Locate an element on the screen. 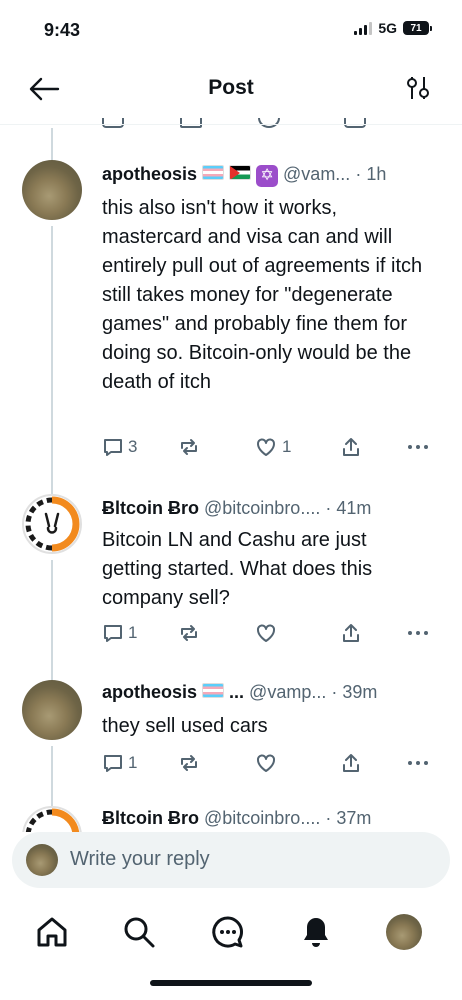 The image size is (462, 1000). timestamp: 37m is located at coordinates (354, 818).